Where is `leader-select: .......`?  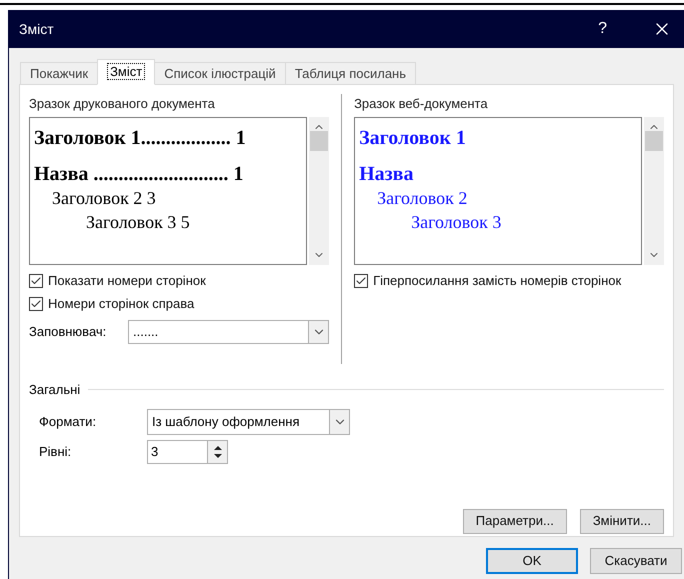 leader-select: ....... is located at coordinates (229, 332).